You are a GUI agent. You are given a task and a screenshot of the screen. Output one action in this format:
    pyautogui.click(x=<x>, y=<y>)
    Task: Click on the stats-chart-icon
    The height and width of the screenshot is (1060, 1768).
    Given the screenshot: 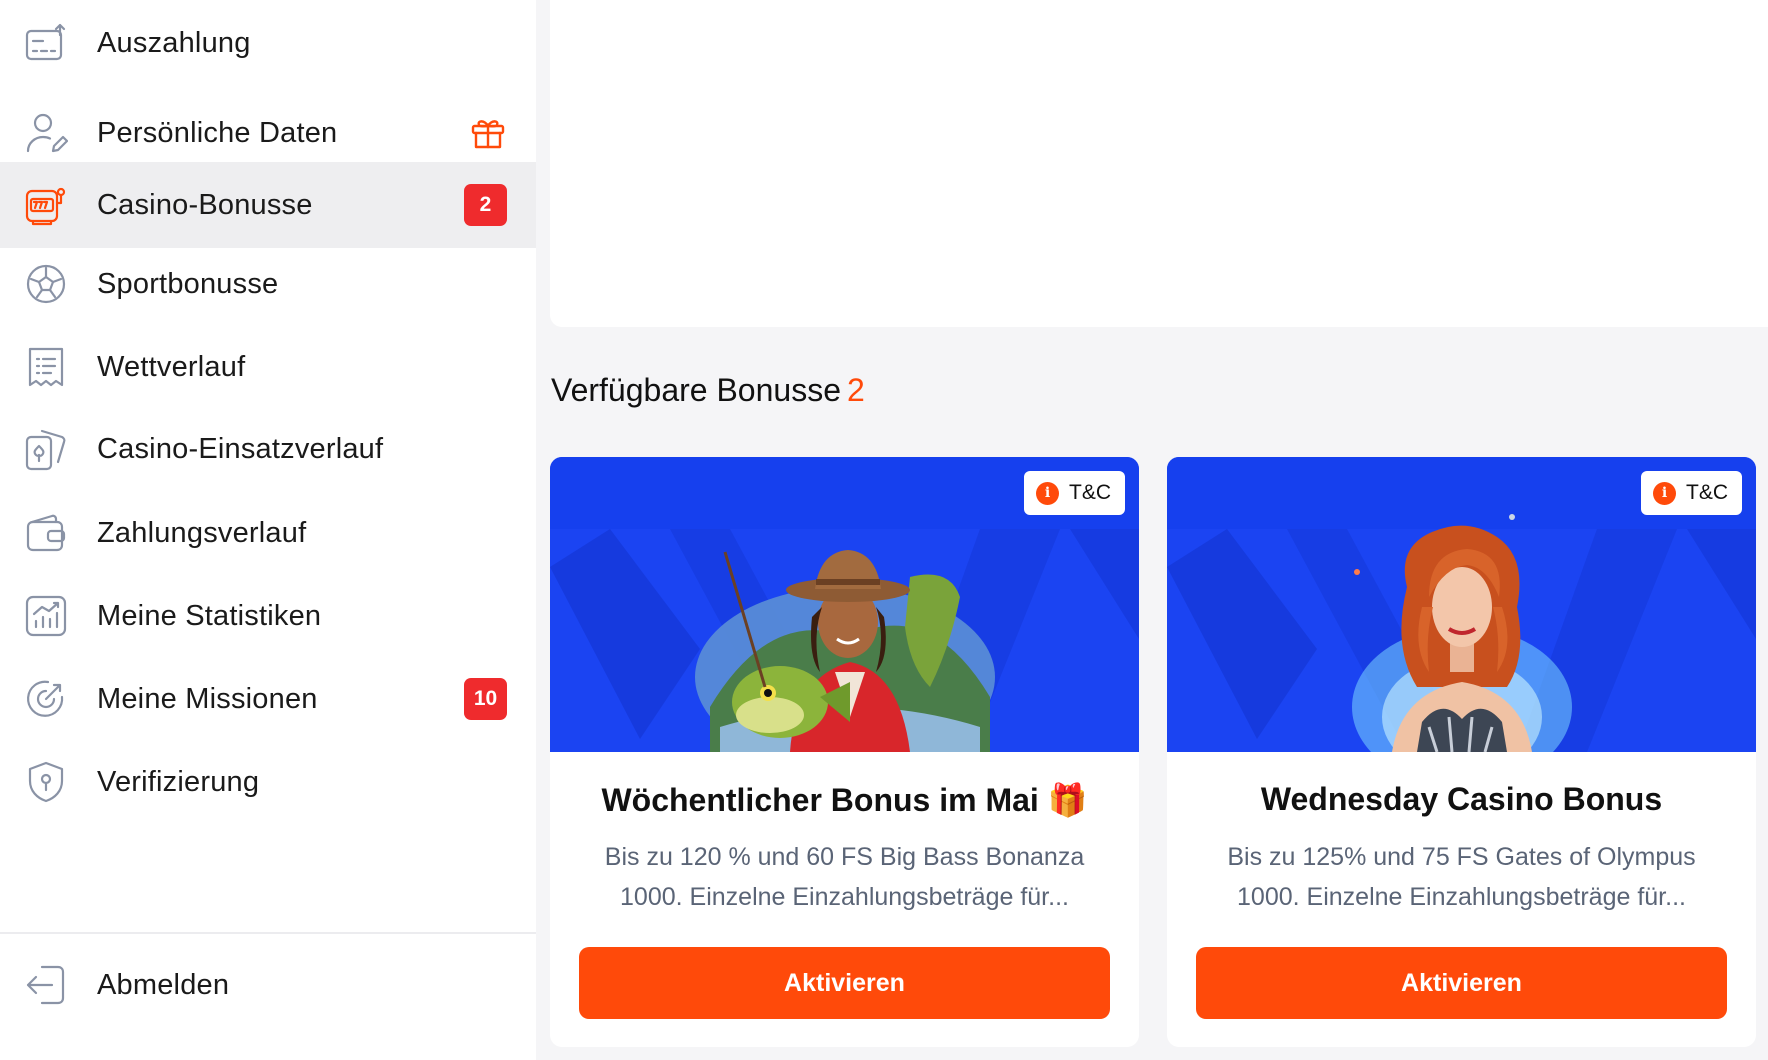 What is the action you would take?
    pyautogui.click(x=46, y=616)
    